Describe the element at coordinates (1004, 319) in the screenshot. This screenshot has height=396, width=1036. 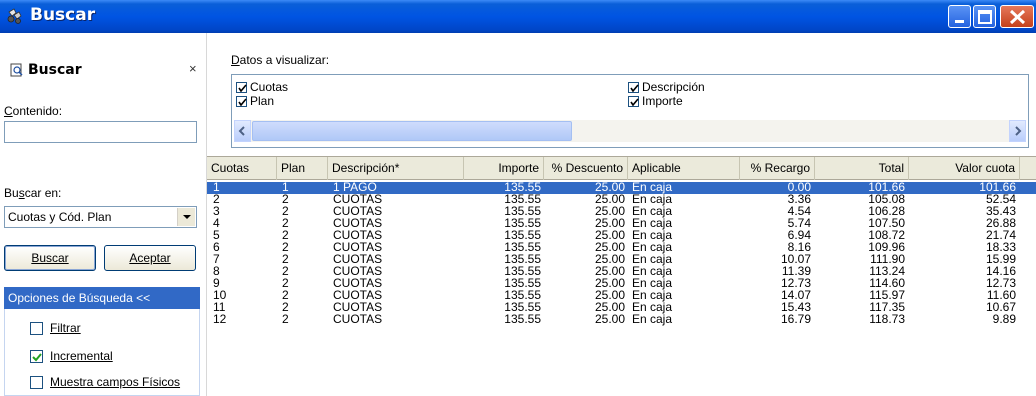
I see `cell-valor-cuota: 9.89` at that location.